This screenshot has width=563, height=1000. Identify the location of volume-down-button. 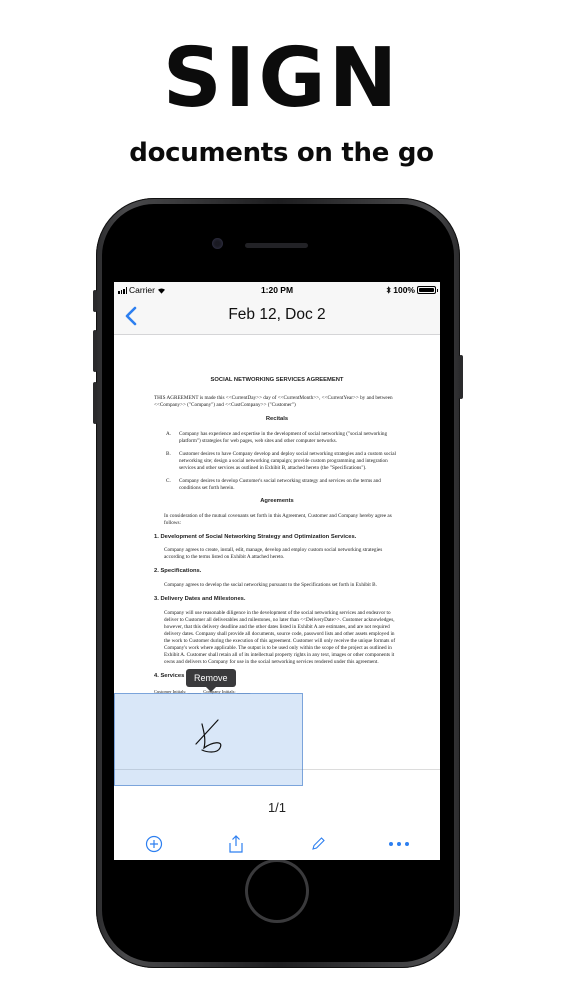
(95, 403).